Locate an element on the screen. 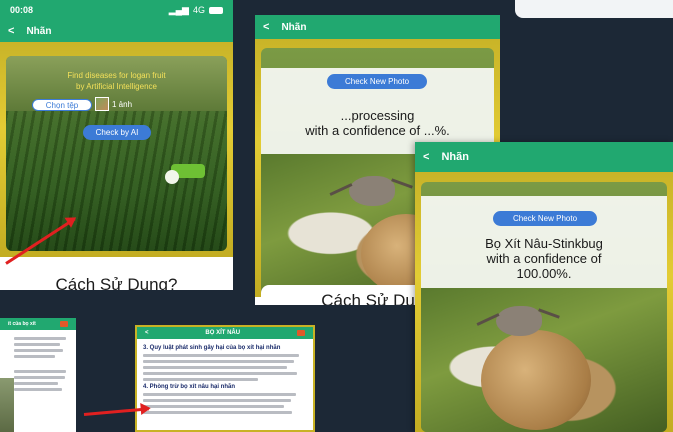  network-type: 4G is located at coordinates (198, 10).